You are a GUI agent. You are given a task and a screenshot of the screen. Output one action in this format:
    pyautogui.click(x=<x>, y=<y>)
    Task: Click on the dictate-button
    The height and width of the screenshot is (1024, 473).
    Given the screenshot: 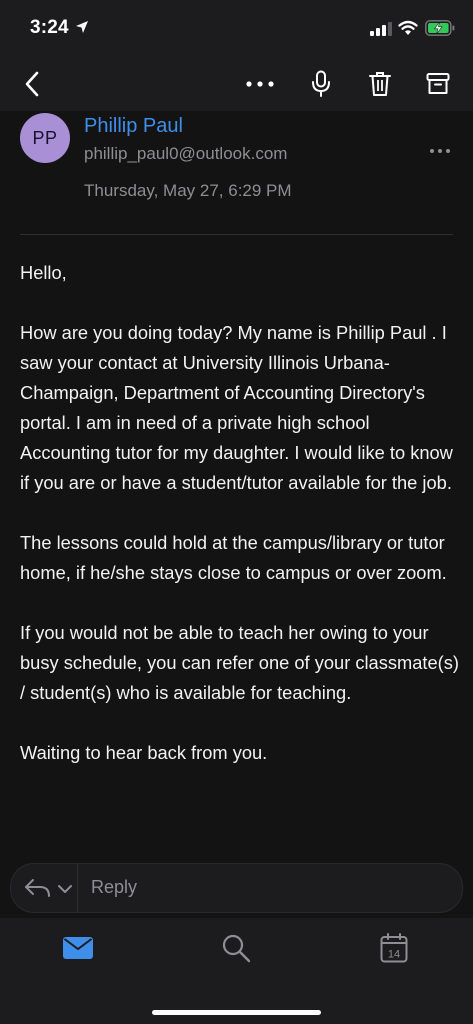 What is the action you would take?
    pyautogui.click(x=321, y=84)
    